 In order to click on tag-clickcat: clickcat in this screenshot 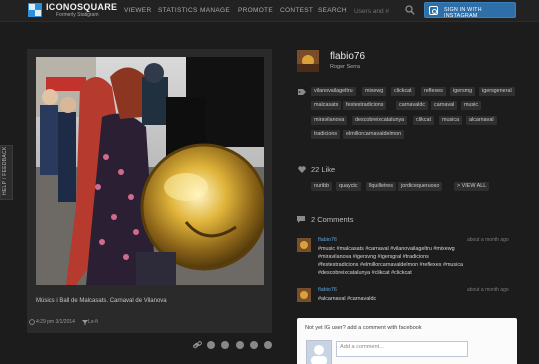, I will do `click(403, 91)`.